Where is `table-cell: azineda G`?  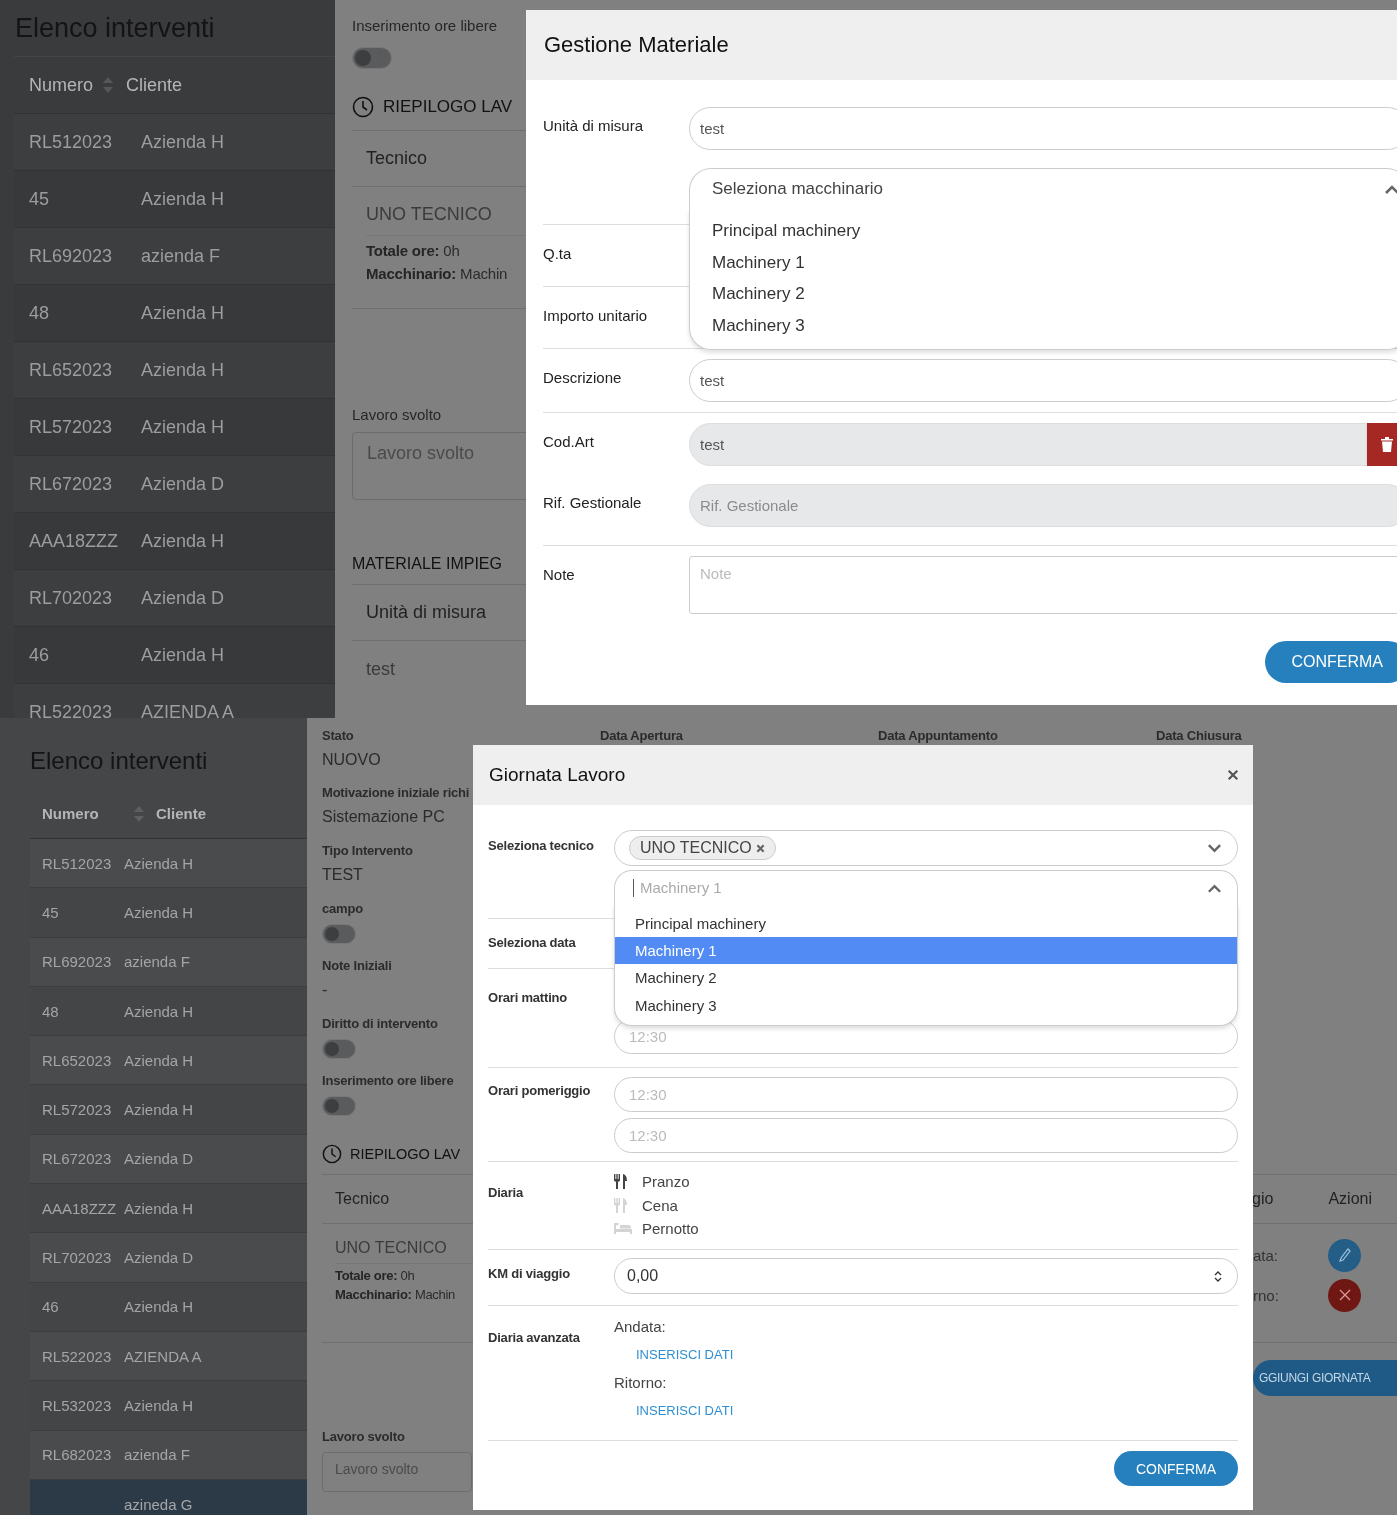
table-cell: azineda G is located at coordinates (158, 1504).